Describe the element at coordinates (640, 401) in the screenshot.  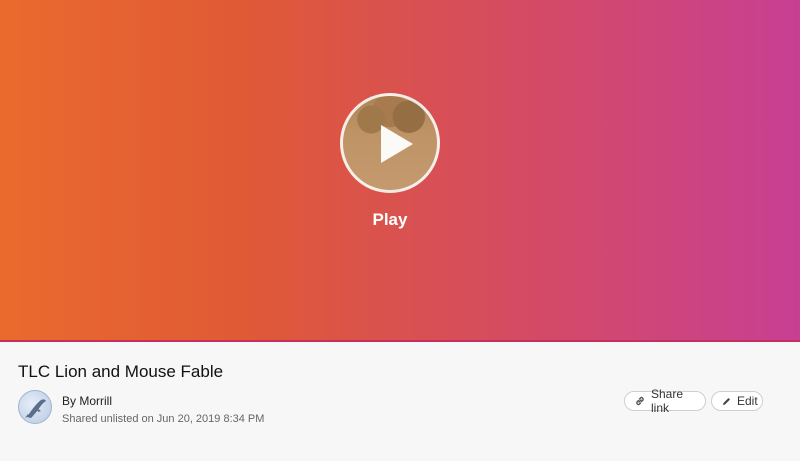
I see `link-icon` at that location.